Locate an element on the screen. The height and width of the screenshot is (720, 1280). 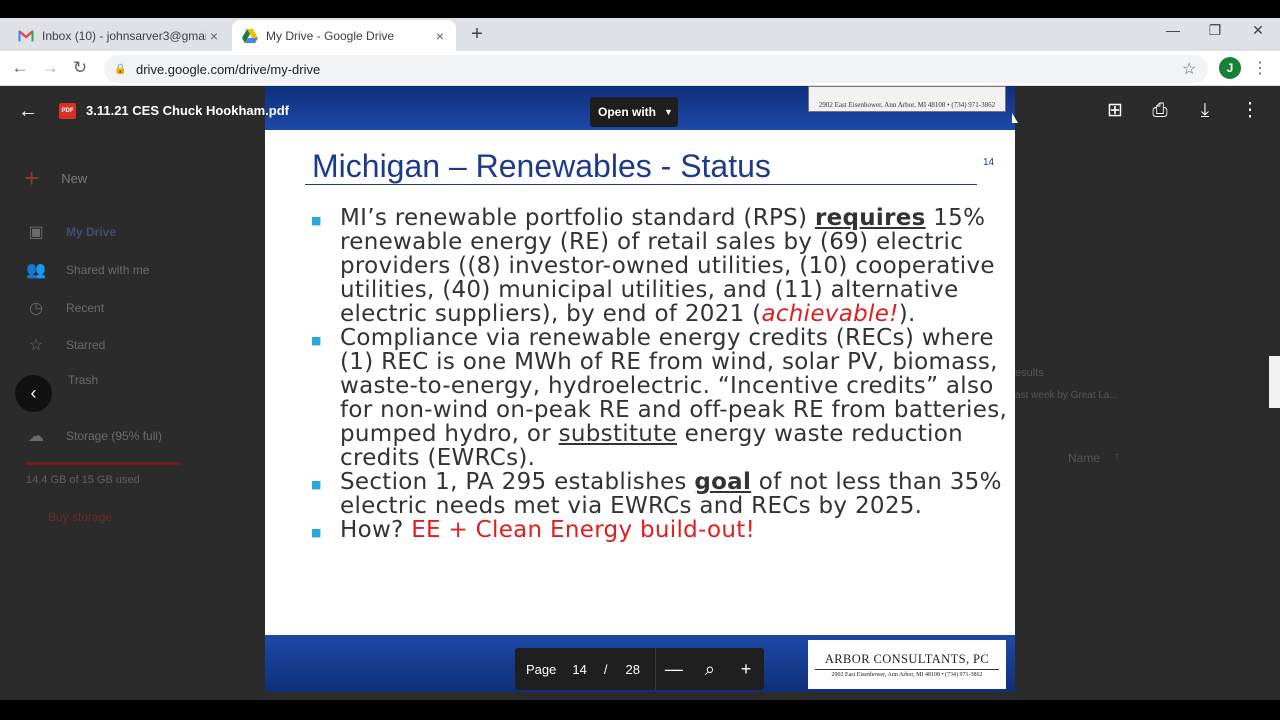
sidebar-item-label: Starred is located at coordinates (86, 345).